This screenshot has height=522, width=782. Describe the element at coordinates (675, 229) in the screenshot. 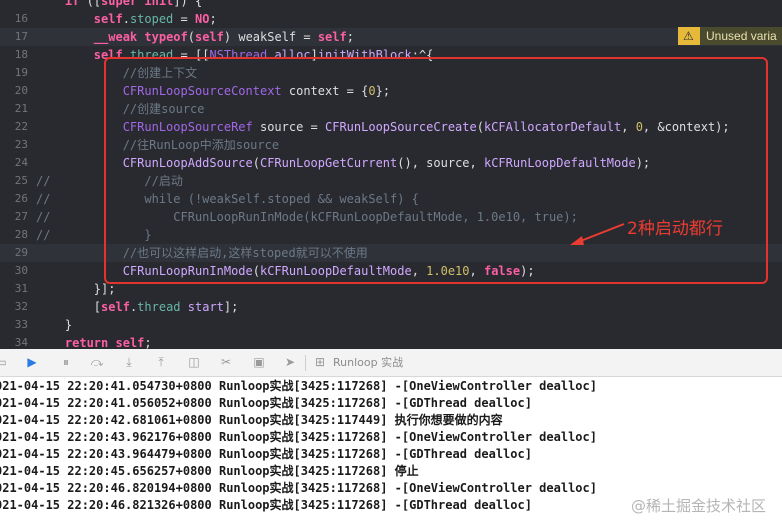

I see `annotation-label: 2种启动都行` at that location.